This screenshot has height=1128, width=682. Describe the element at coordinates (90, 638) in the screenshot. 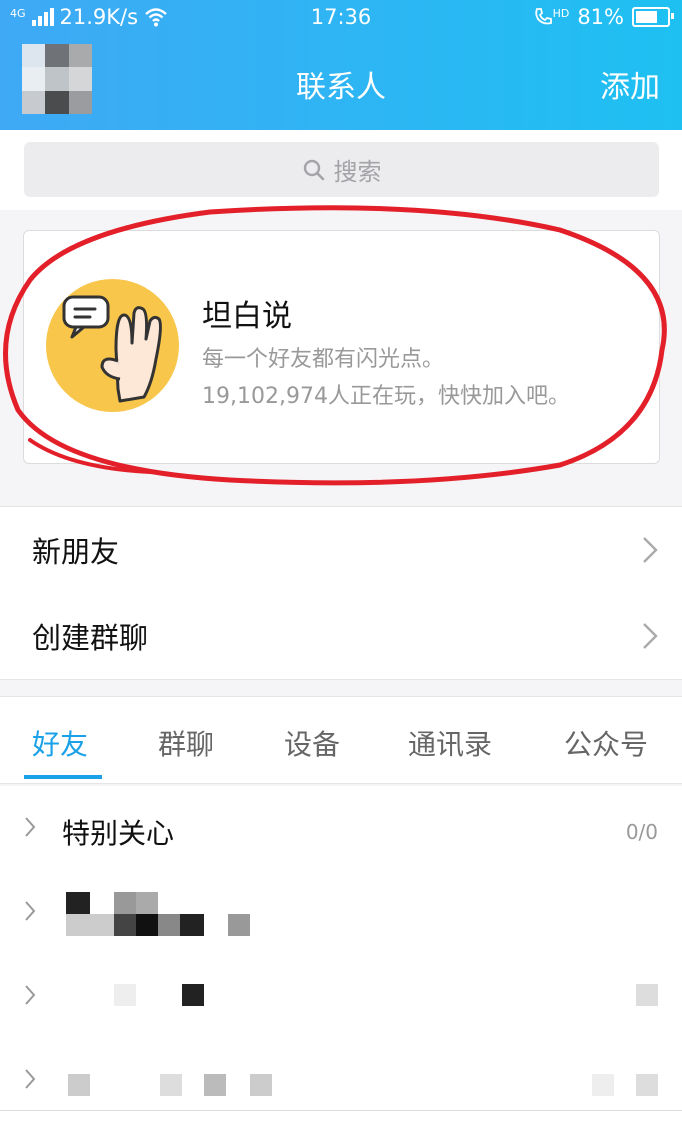

I see `create-group-chat-label: 创建群聊` at that location.